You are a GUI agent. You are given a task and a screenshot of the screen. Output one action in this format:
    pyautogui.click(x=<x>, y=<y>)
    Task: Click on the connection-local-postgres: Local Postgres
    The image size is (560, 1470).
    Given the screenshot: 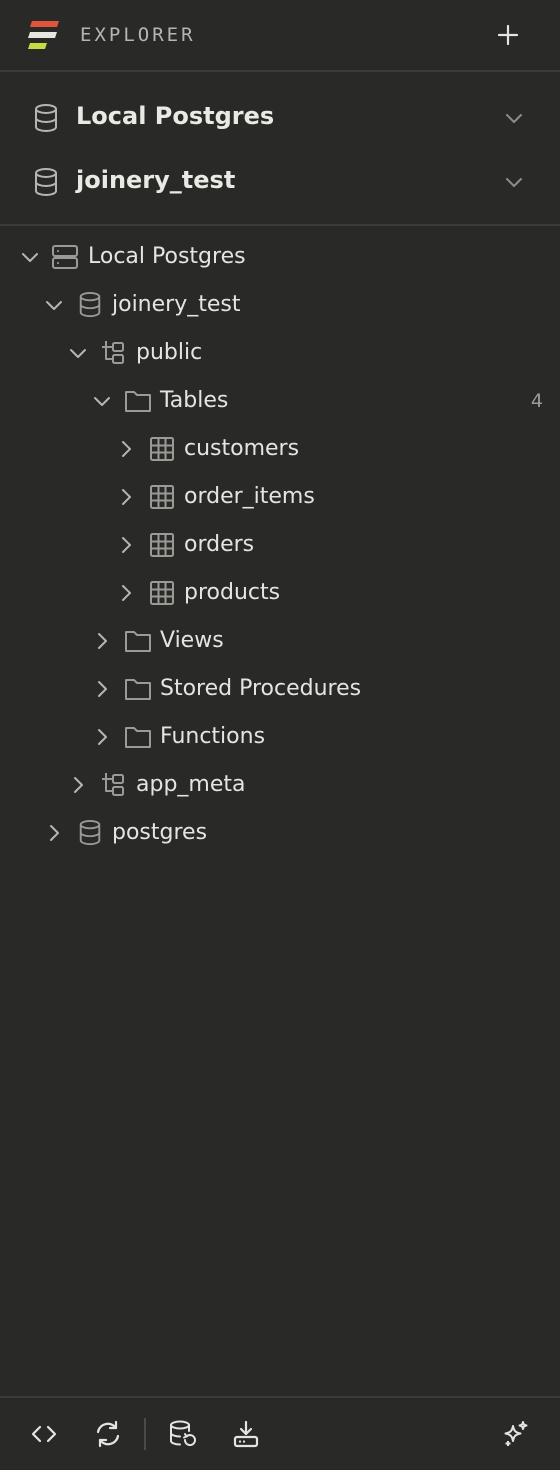 What is the action you would take?
    pyautogui.click(x=280, y=116)
    